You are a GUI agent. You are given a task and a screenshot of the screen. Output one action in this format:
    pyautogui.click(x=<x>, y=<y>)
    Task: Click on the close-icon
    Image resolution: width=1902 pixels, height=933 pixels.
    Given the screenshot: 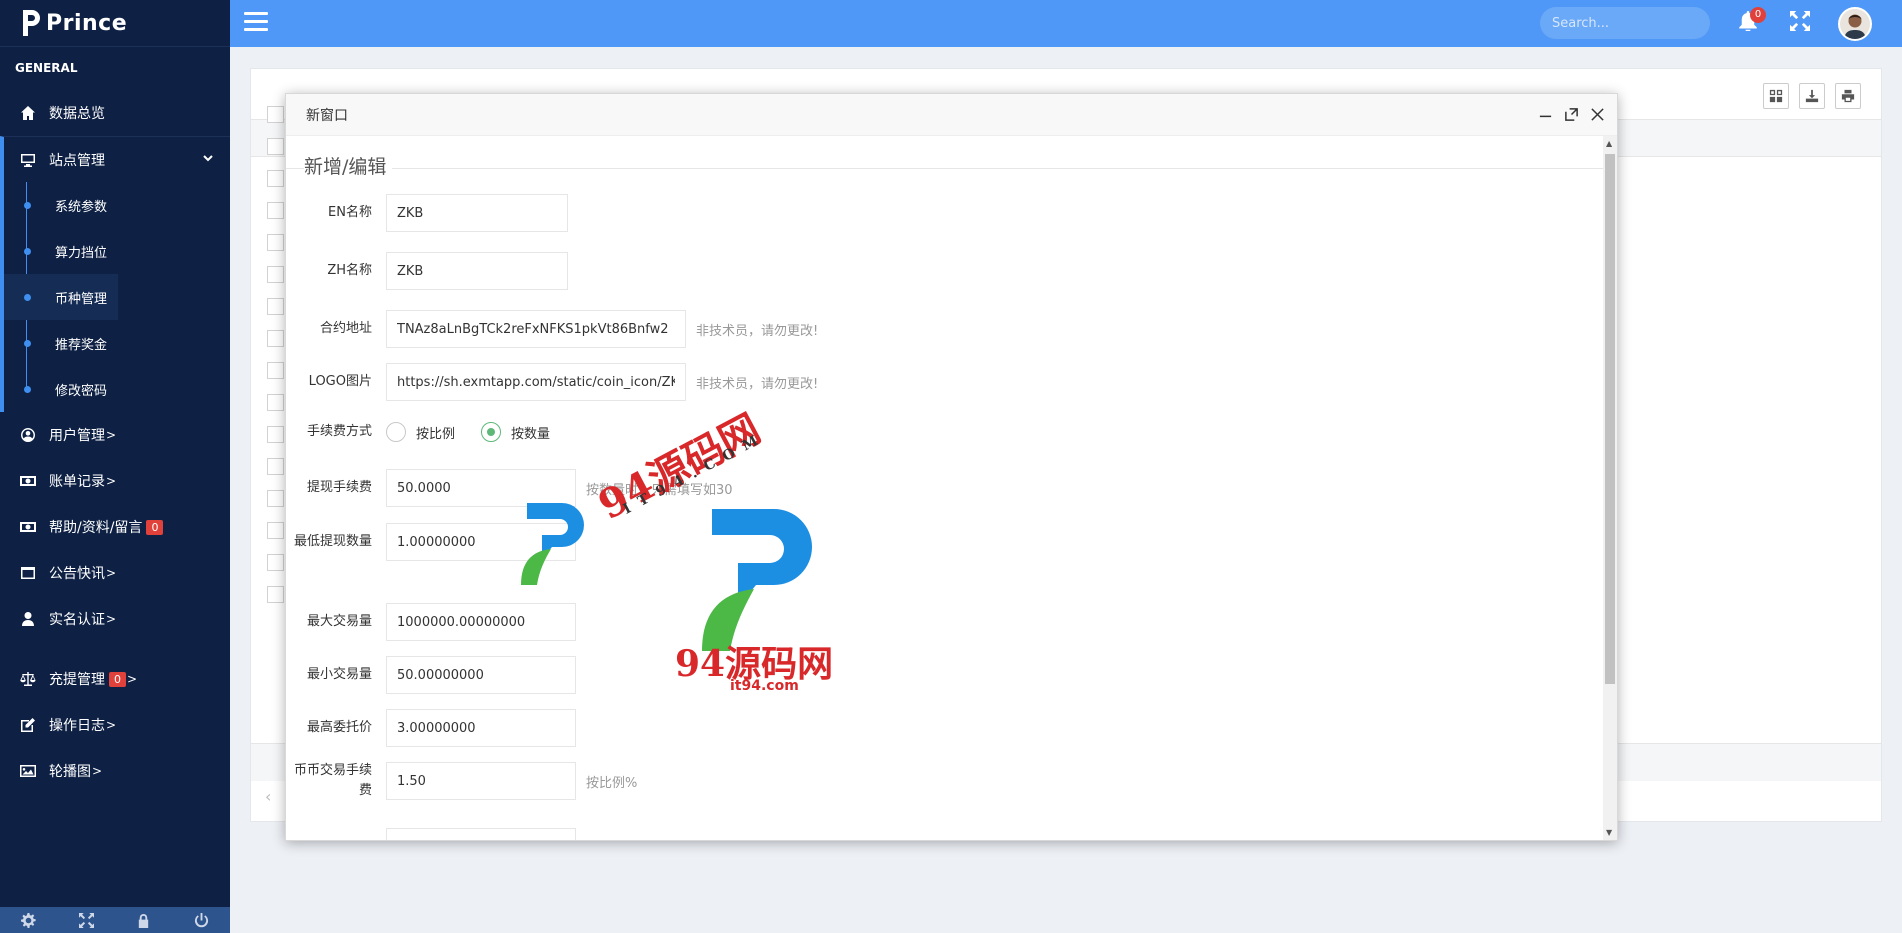 What is the action you would take?
    pyautogui.click(x=1597, y=114)
    